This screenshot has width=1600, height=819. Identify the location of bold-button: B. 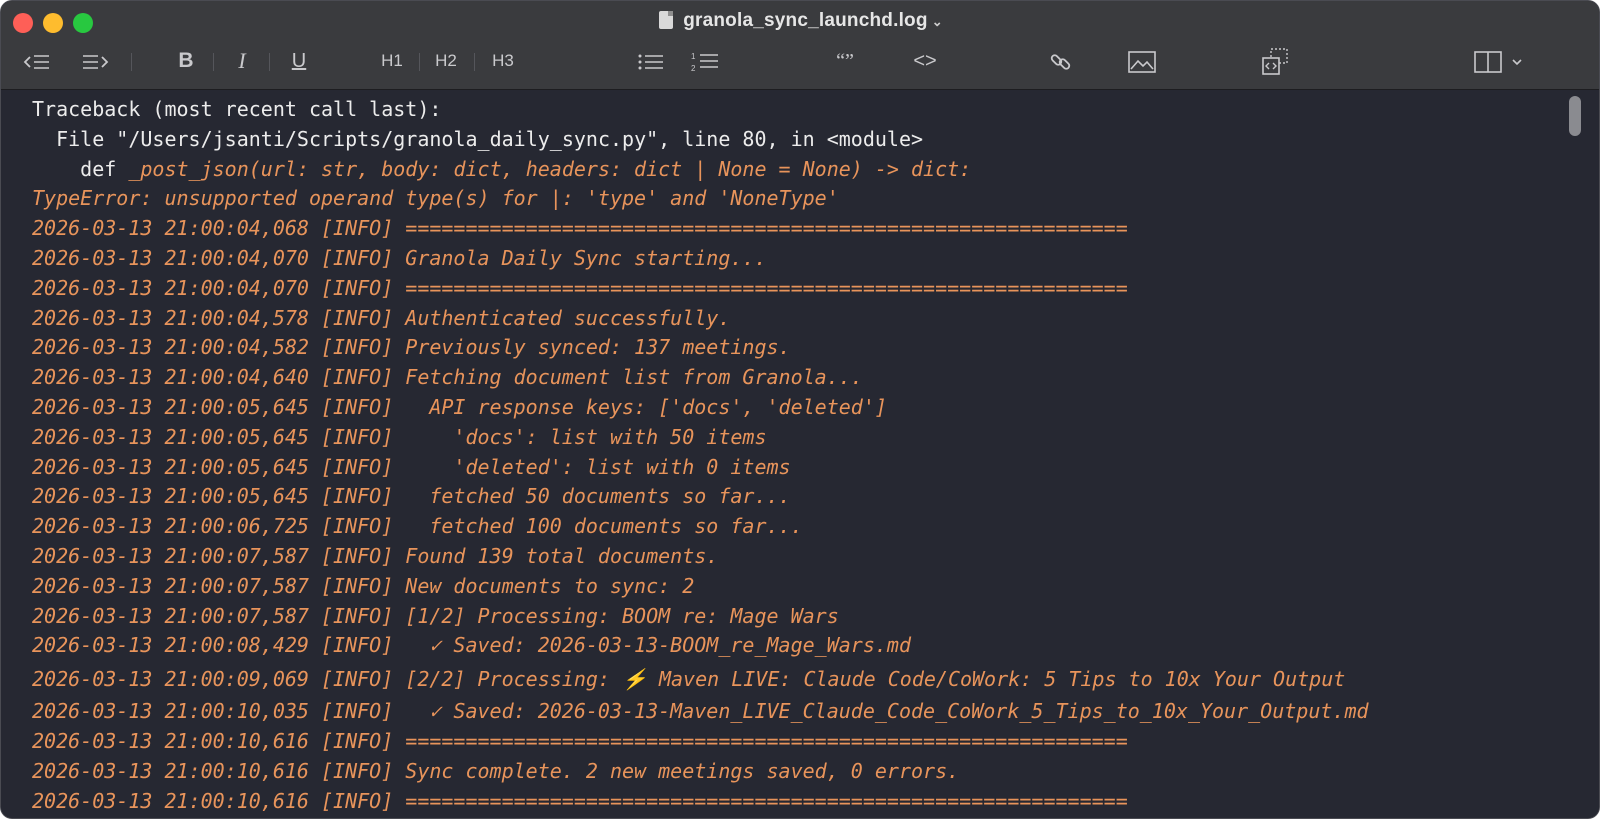
(186, 61).